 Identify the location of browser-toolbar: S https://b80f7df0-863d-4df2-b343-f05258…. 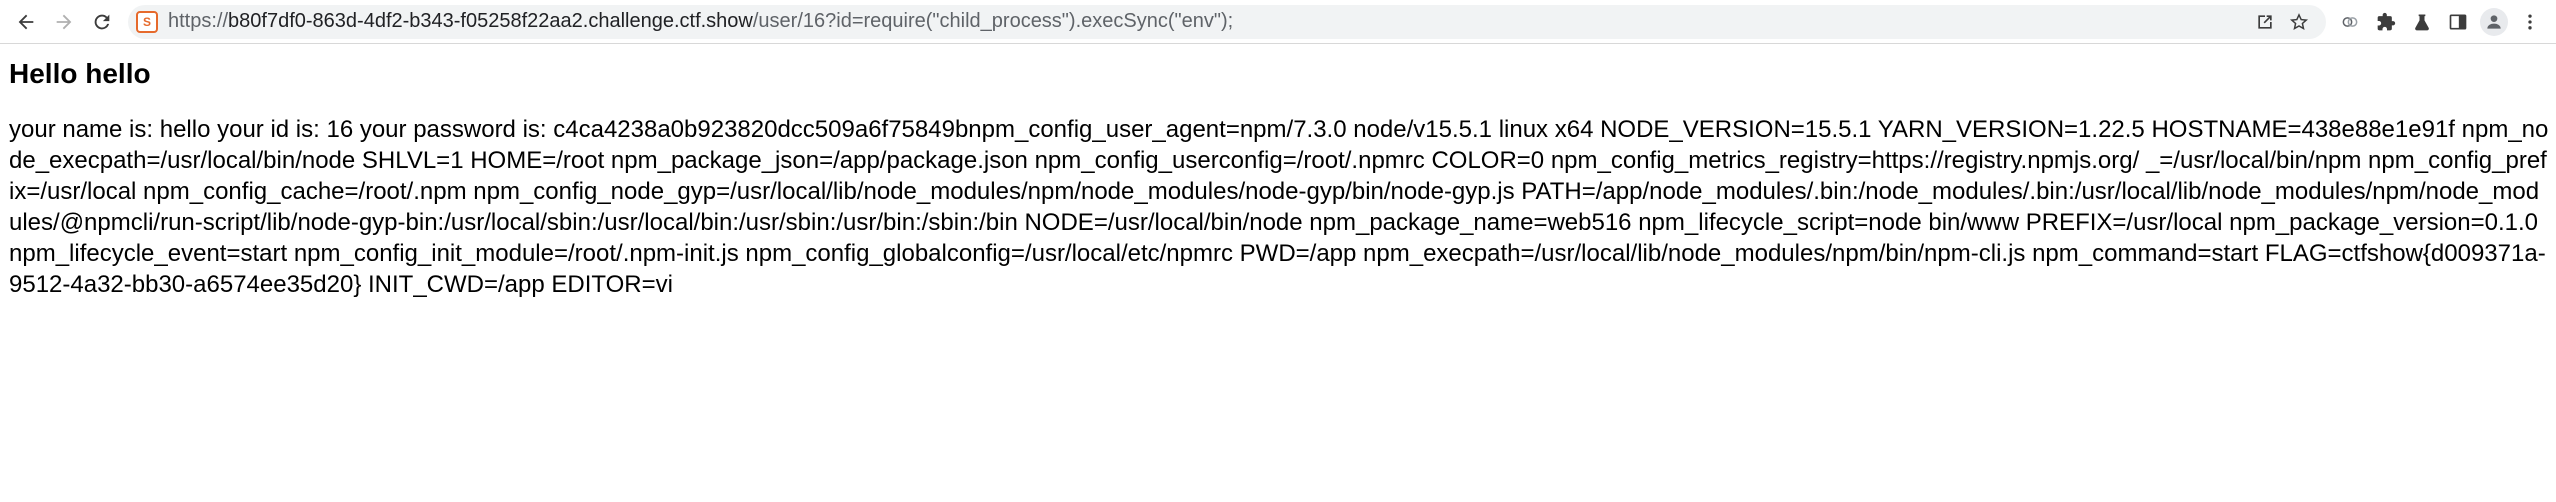
(1278, 22).